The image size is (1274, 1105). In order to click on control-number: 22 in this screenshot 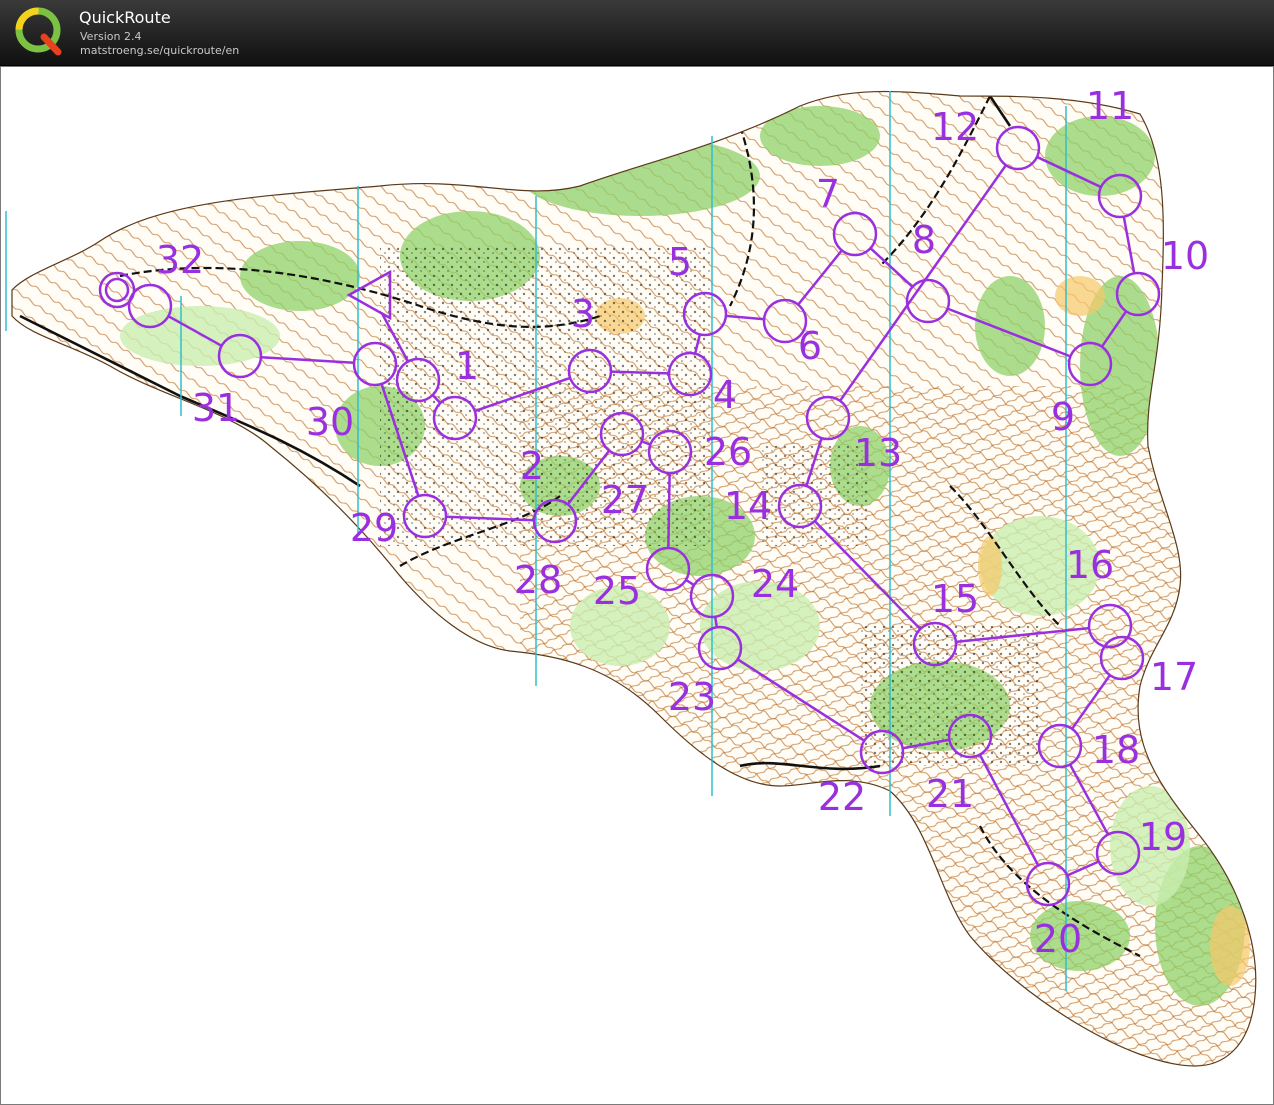, I will do `click(842, 797)`.